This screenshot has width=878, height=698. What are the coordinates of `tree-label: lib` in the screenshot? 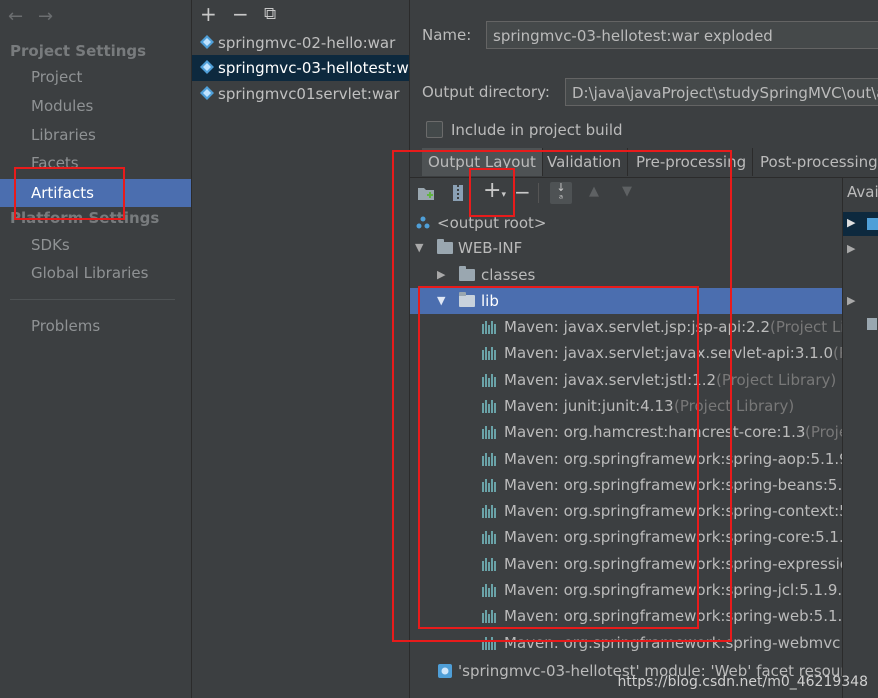 It's located at (490, 301).